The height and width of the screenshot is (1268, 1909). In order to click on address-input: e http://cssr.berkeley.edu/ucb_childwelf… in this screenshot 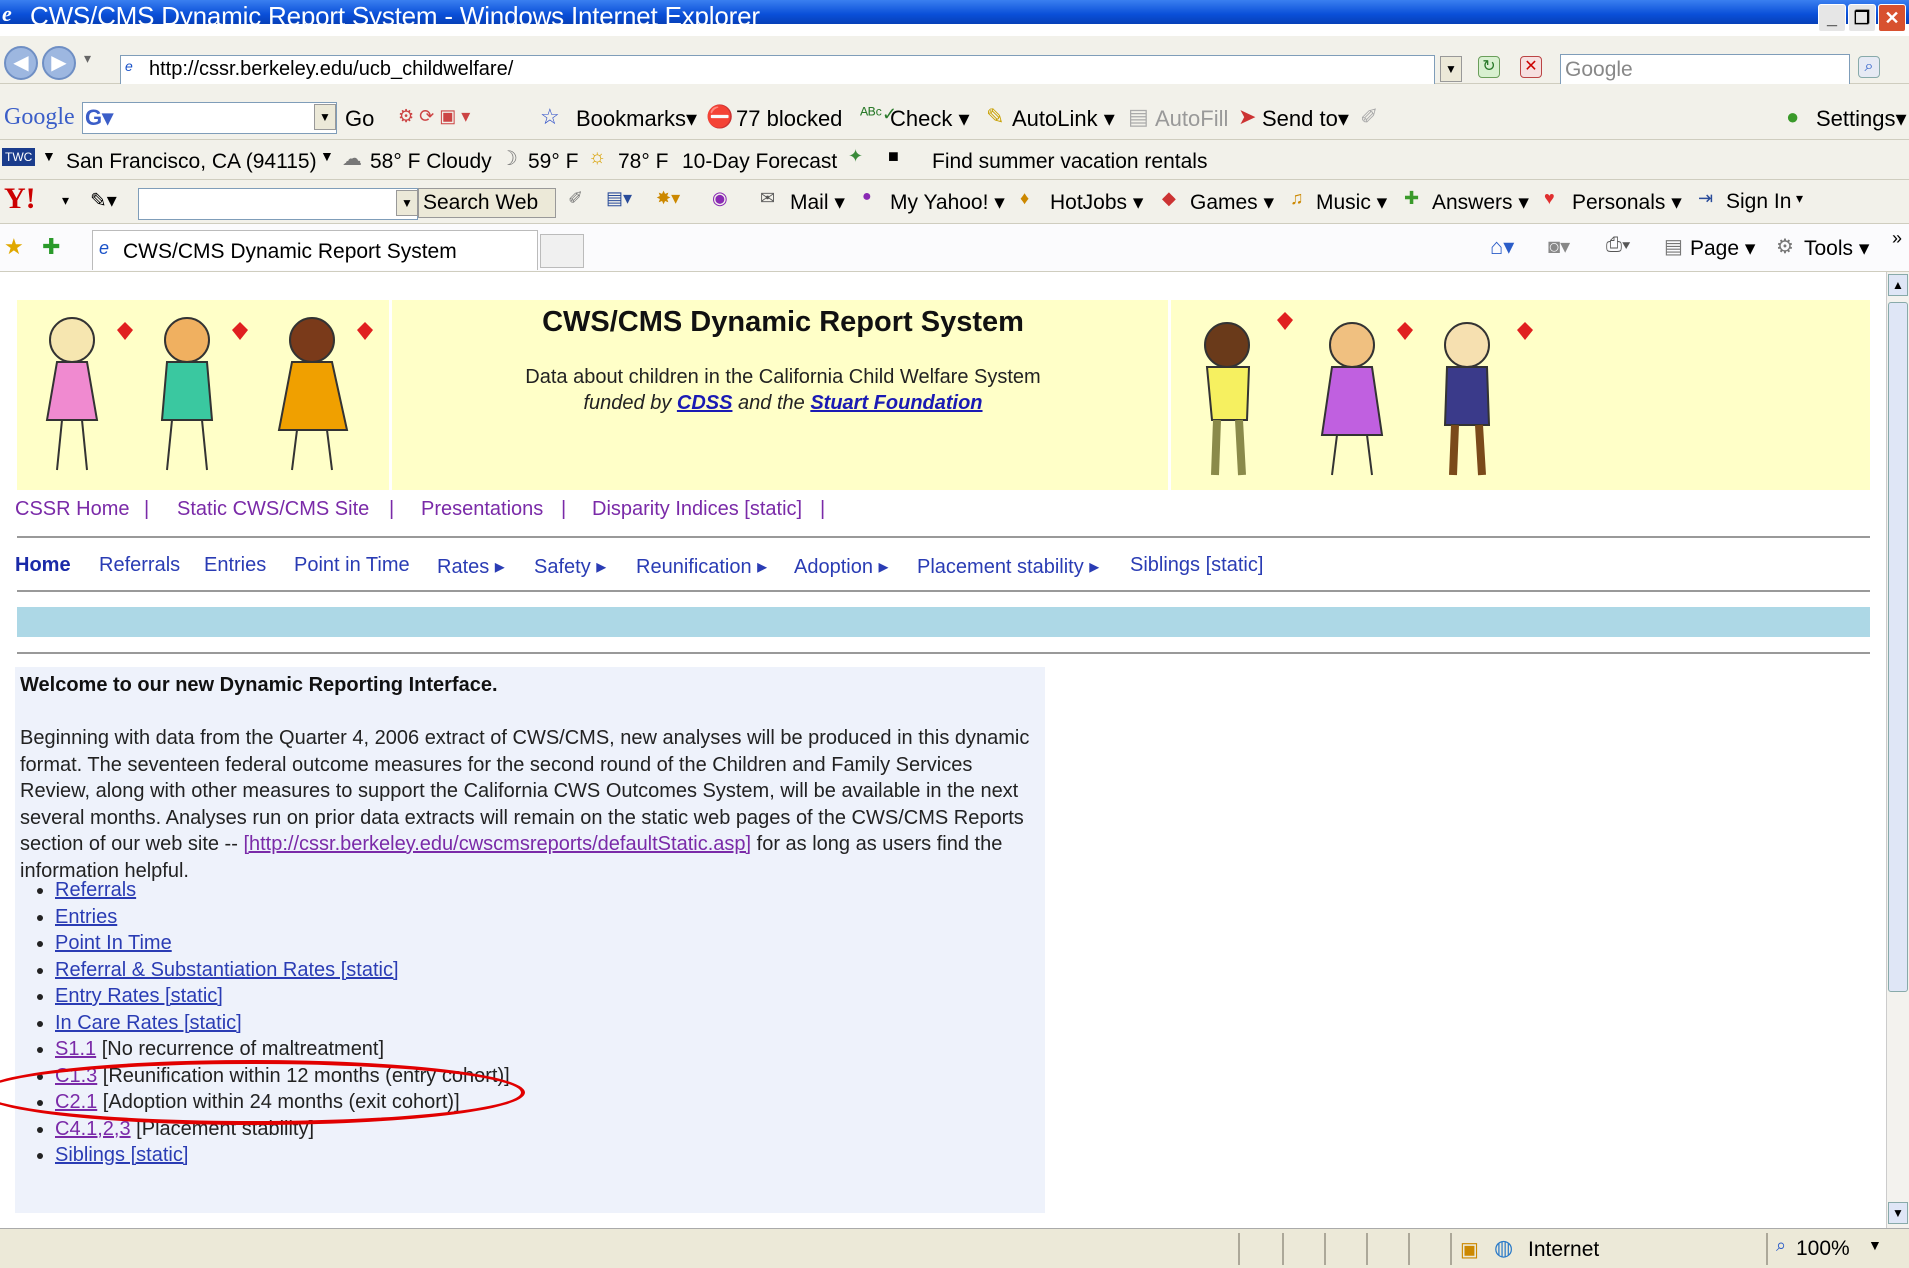, I will do `click(777, 70)`.